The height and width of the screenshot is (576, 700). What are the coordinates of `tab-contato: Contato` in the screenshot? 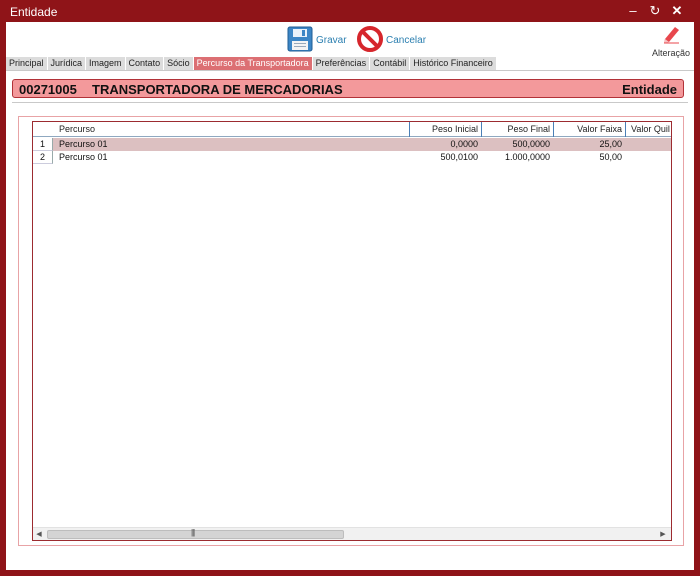 It's located at (144, 63).